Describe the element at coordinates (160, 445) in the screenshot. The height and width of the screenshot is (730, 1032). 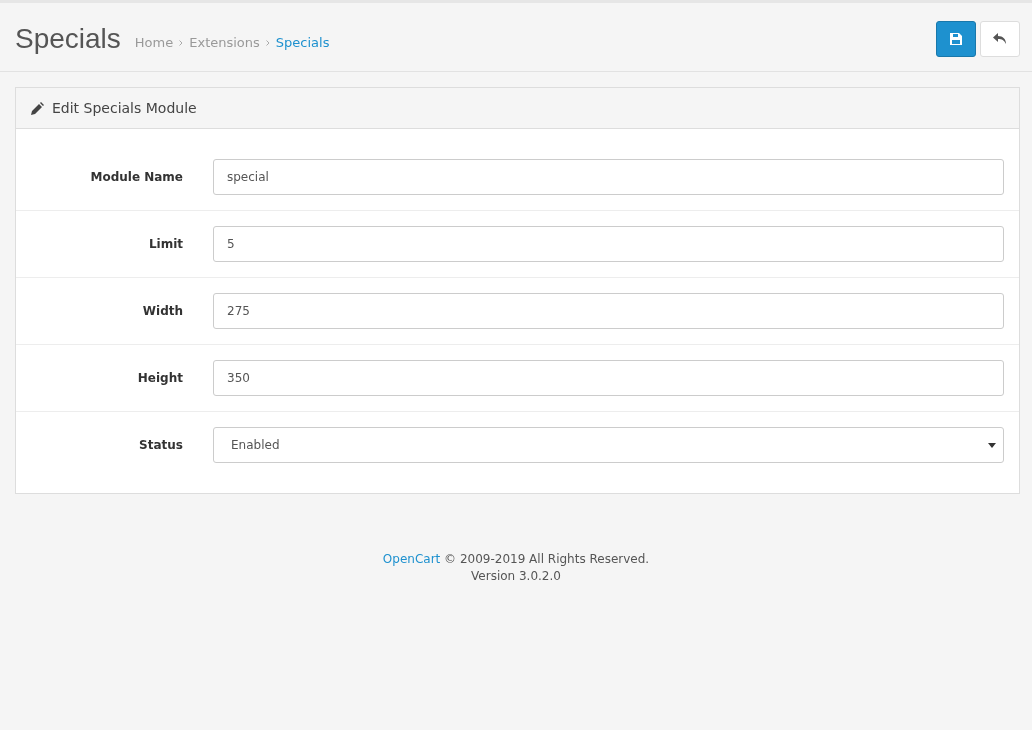
I see `field-label: Status` at that location.